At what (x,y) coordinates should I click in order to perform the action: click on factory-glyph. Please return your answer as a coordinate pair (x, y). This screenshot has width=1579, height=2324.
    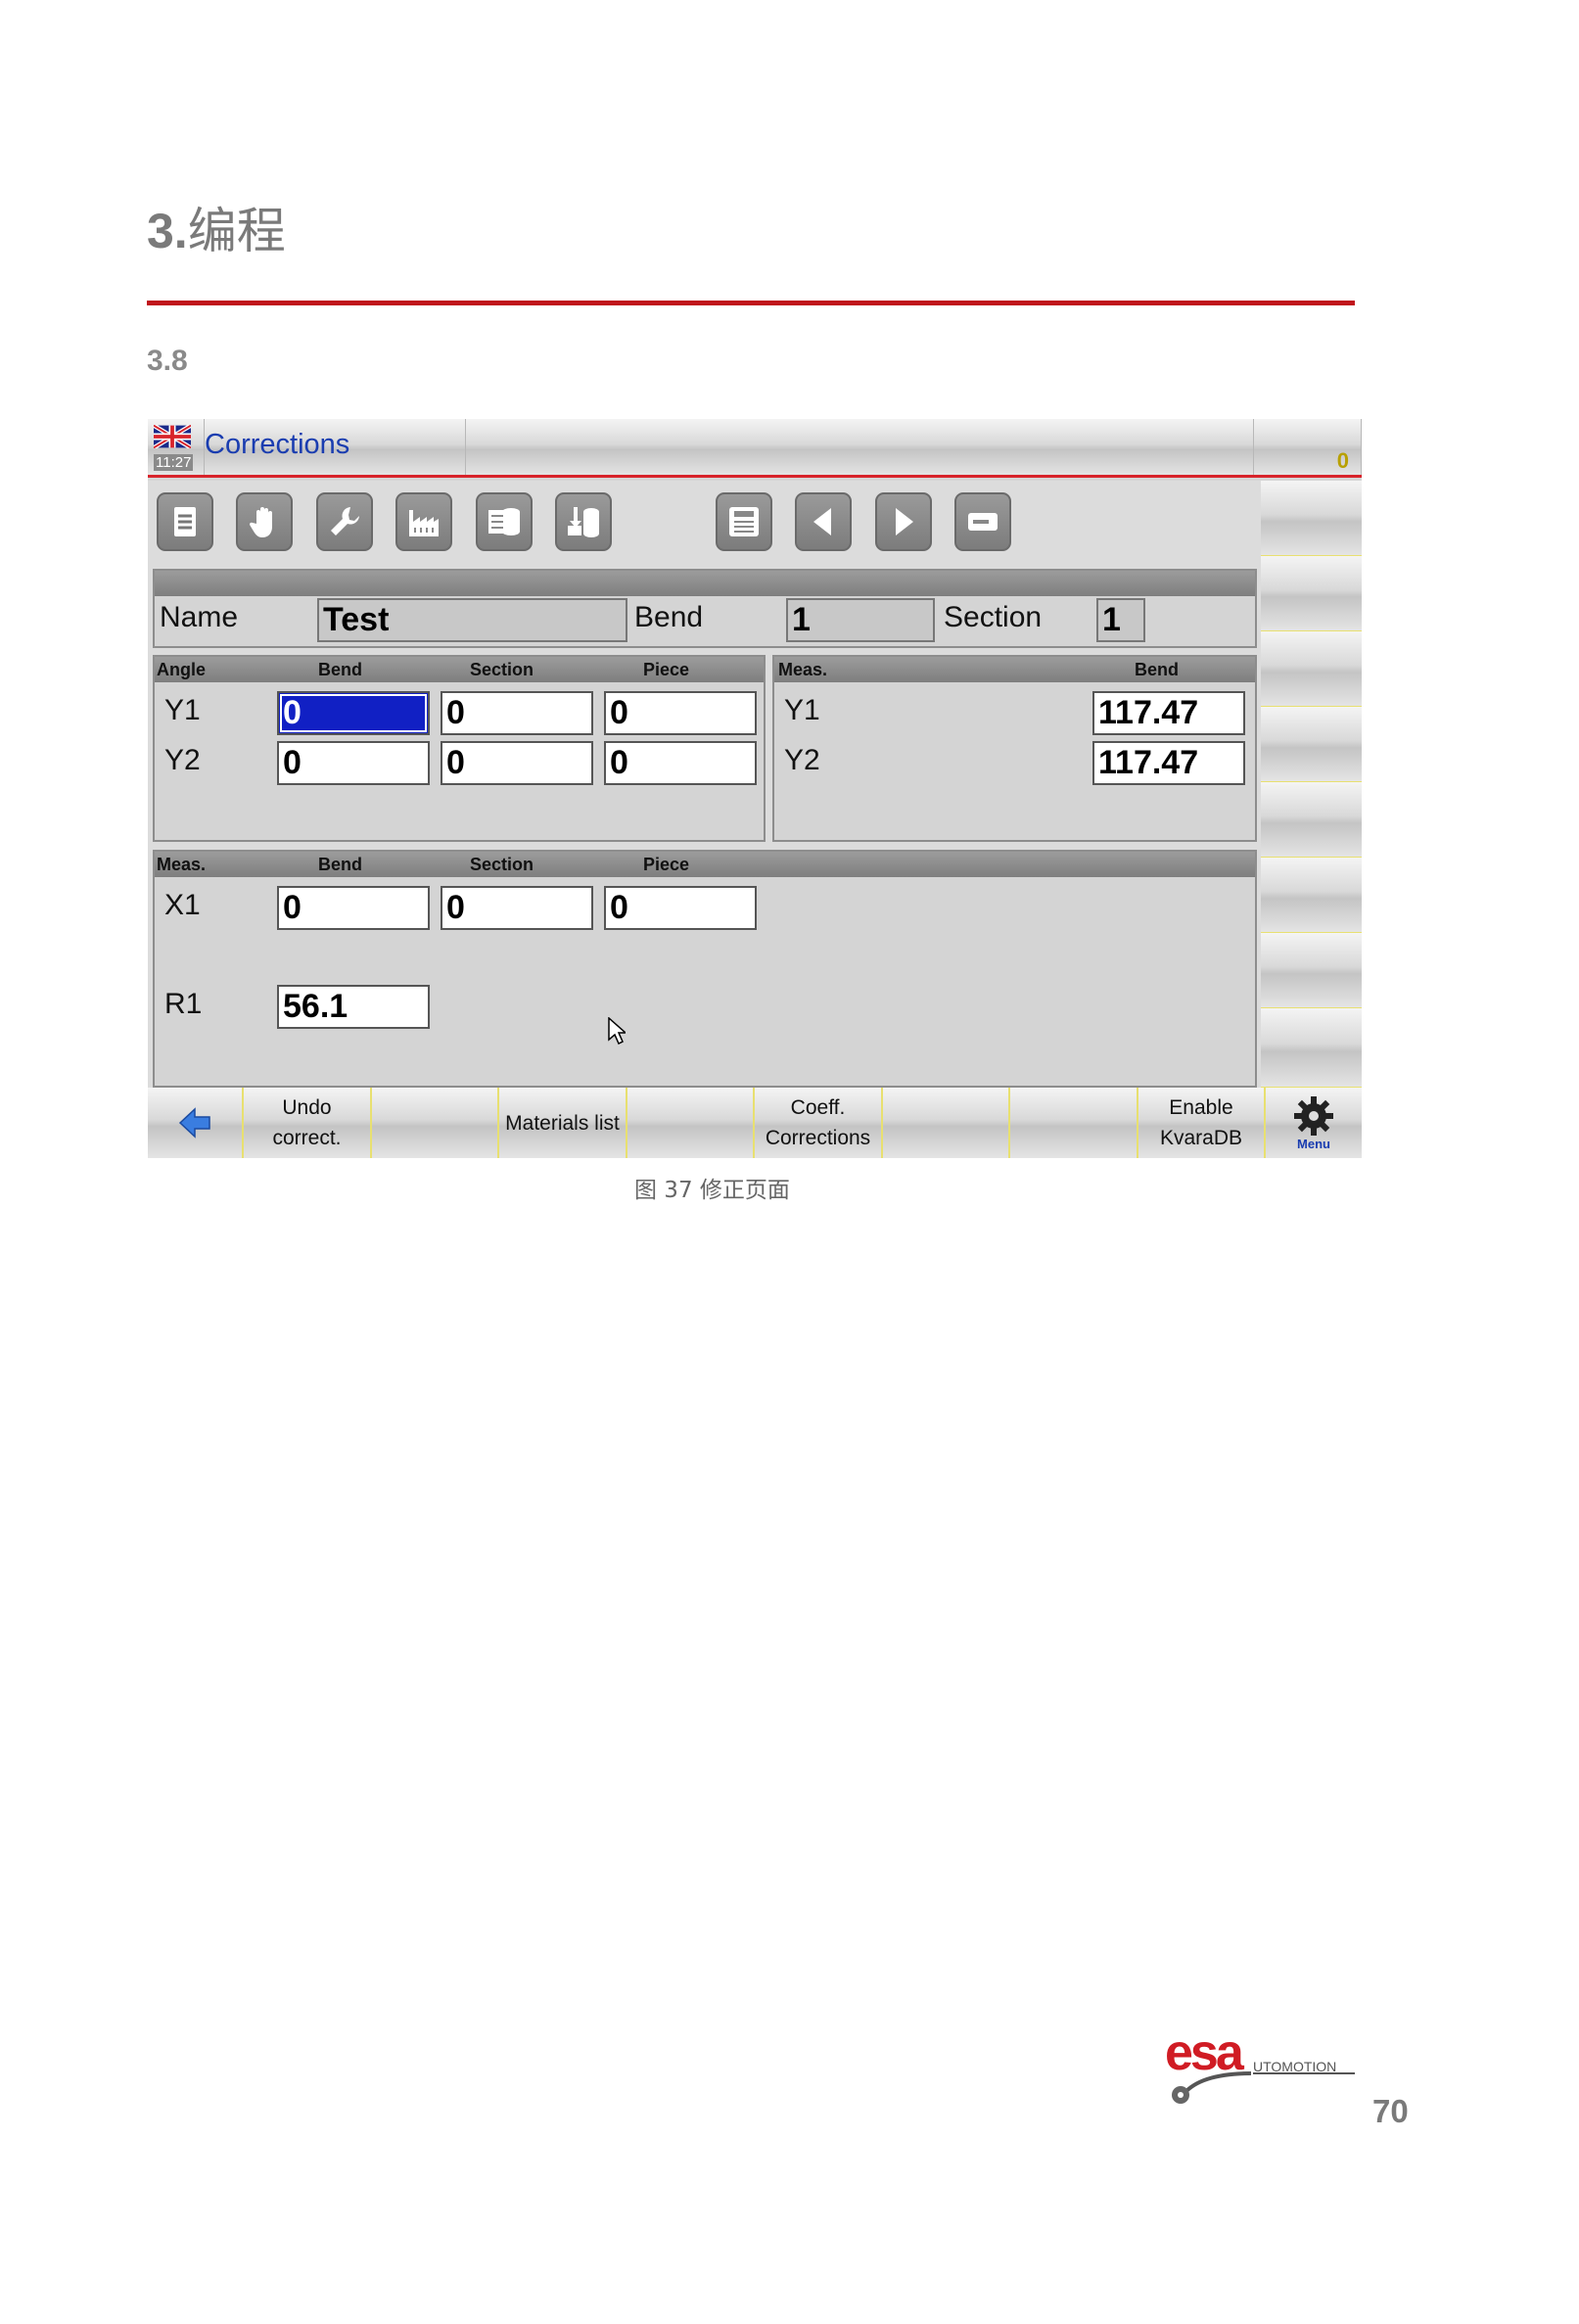
    Looking at the image, I should click on (424, 523).